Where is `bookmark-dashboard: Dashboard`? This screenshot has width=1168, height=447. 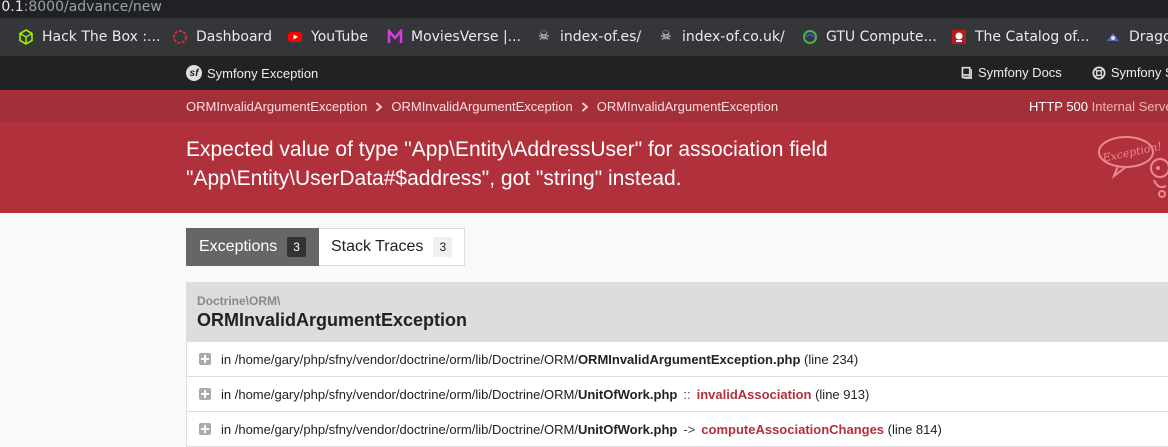
bookmark-dashboard: Dashboard is located at coordinates (222, 37).